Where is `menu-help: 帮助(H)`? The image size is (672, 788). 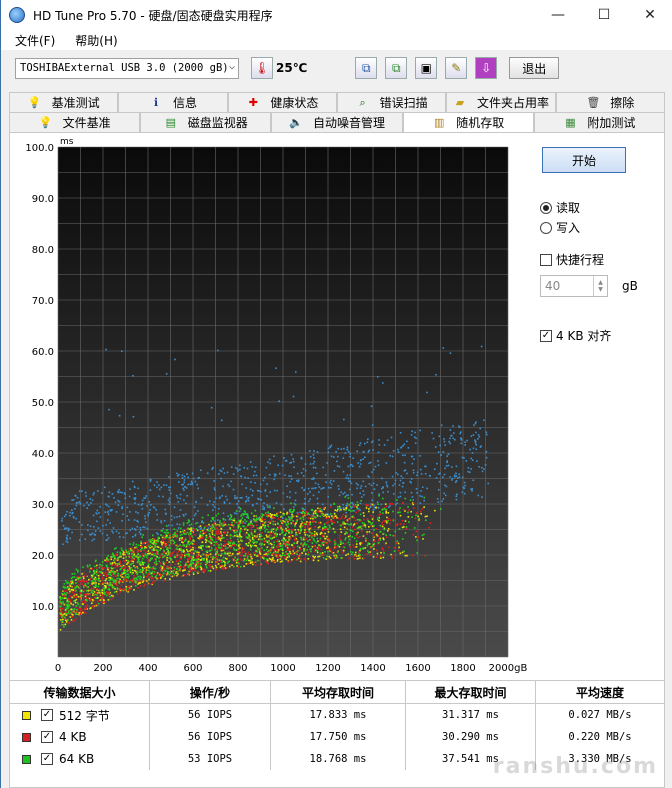 menu-help: 帮助(H) is located at coordinates (96, 40).